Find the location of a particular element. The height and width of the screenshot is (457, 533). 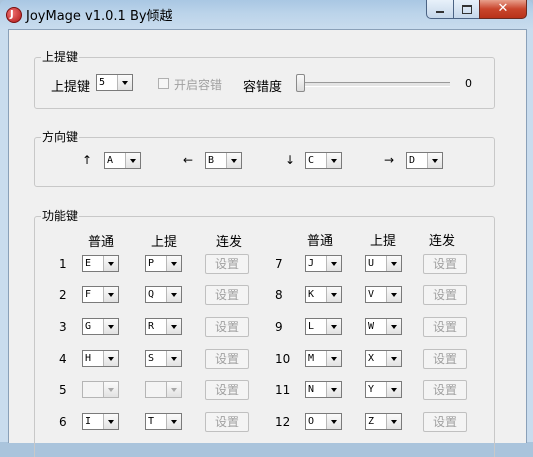

normal-key-select-value: L is located at coordinates (311, 326).